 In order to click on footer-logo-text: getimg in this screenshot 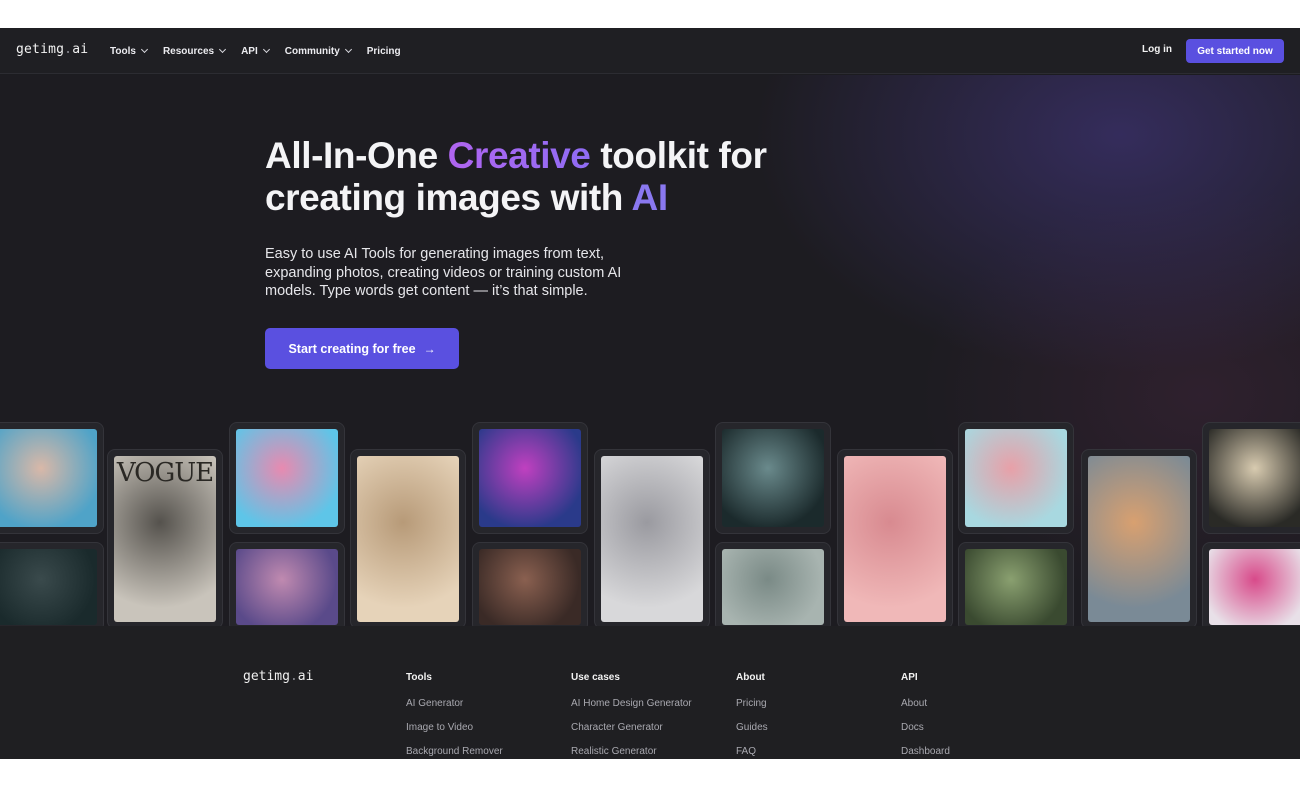, I will do `click(266, 676)`.